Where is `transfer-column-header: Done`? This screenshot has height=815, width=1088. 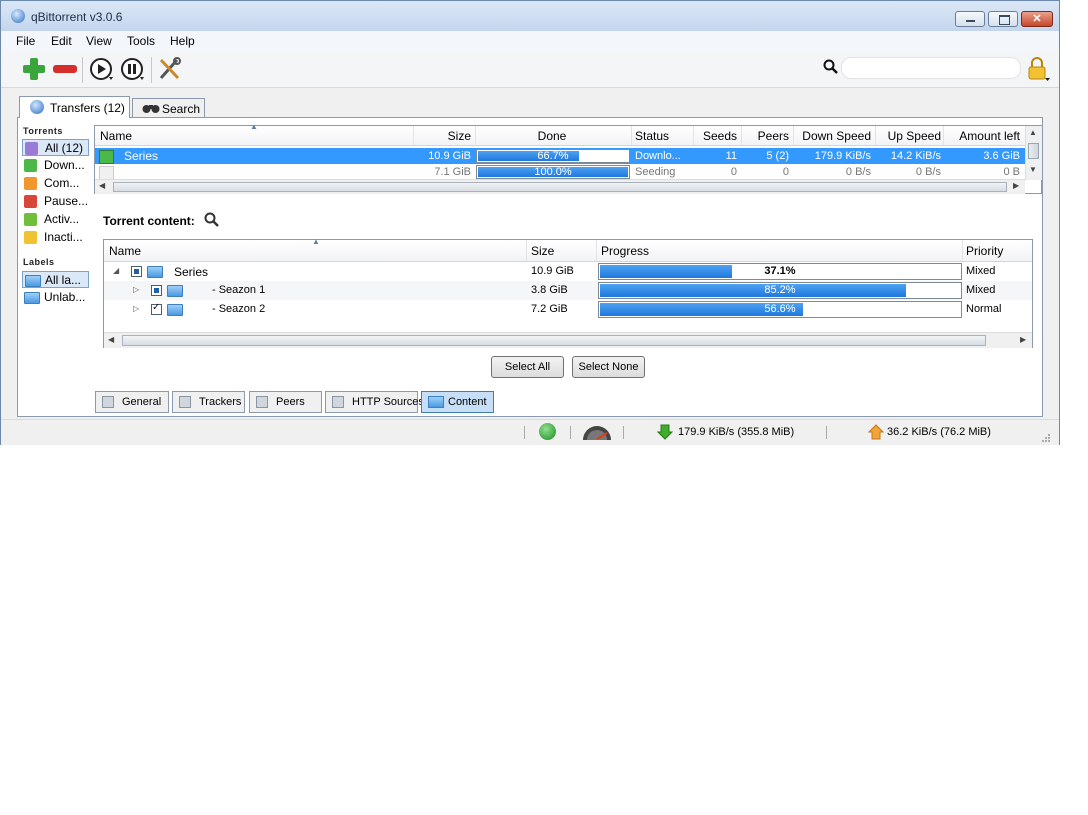 transfer-column-header: Done is located at coordinates (552, 136).